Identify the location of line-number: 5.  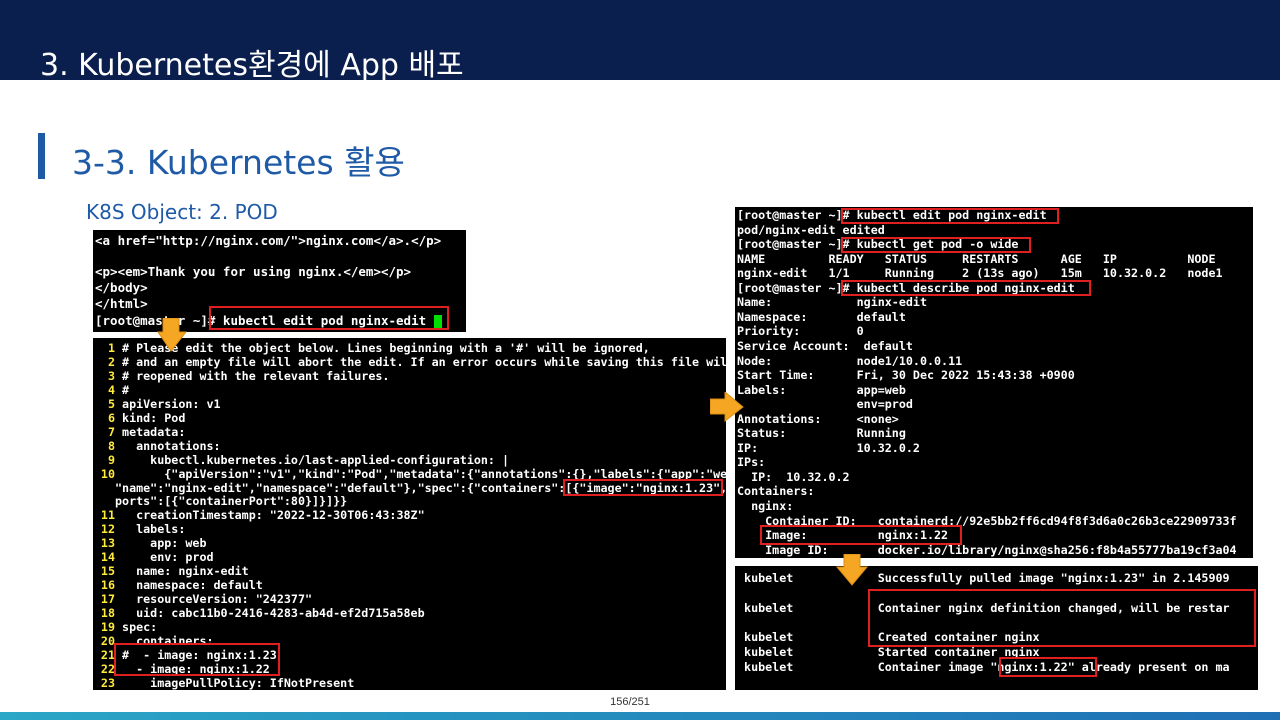
(111, 403).